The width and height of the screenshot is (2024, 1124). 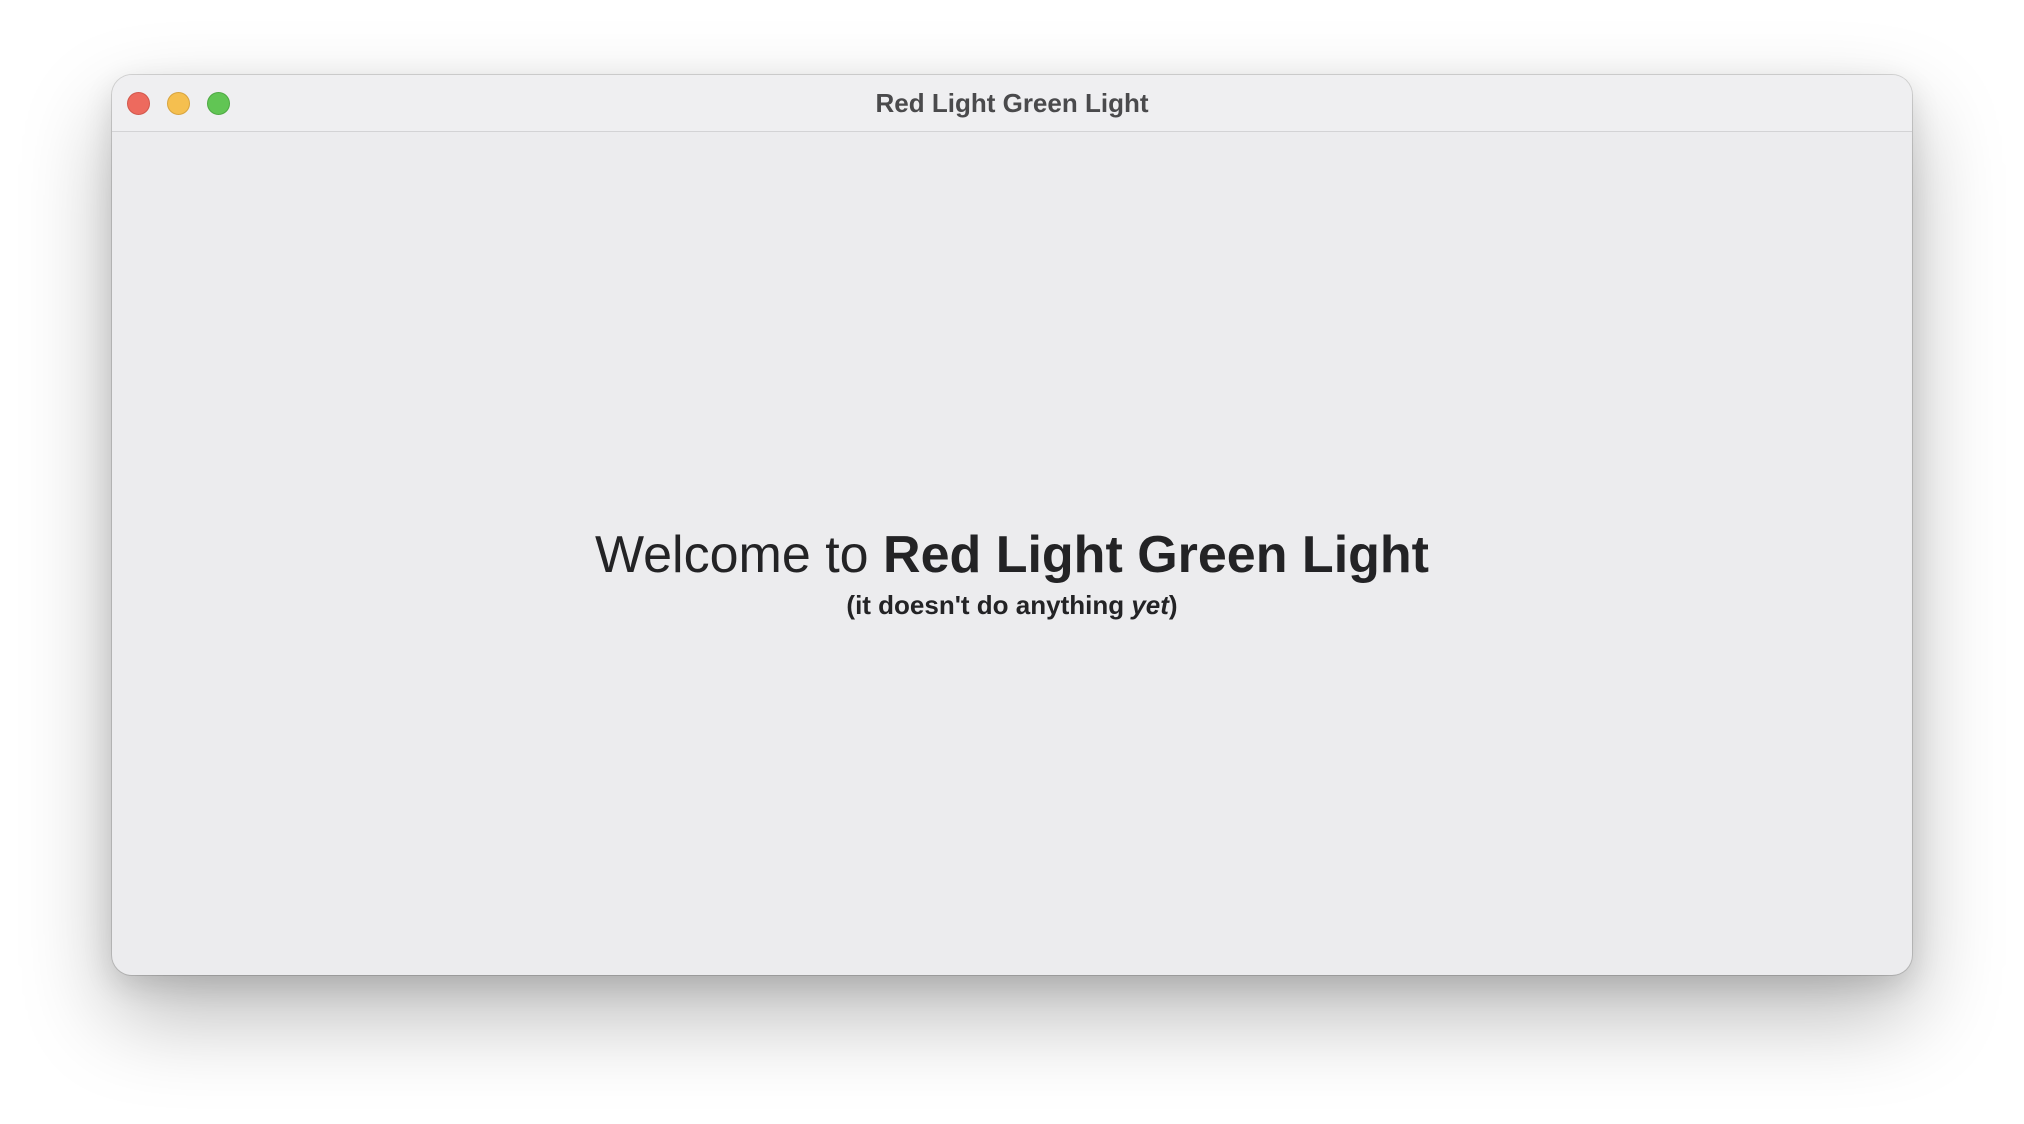 What do you see at coordinates (989, 605) in the screenshot?
I see `subtitle-open: (it doesn't do anything` at bounding box center [989, 605].